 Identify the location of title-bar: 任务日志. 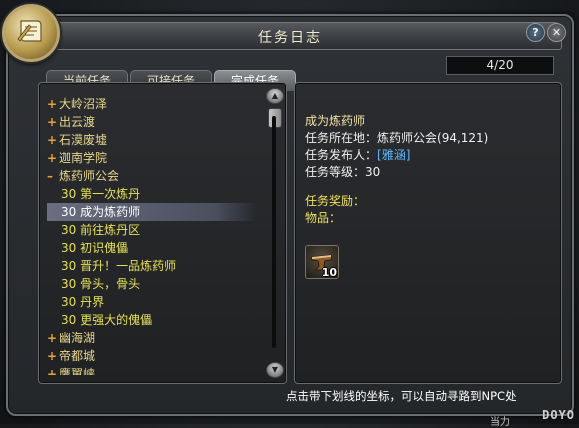
(290, 36).